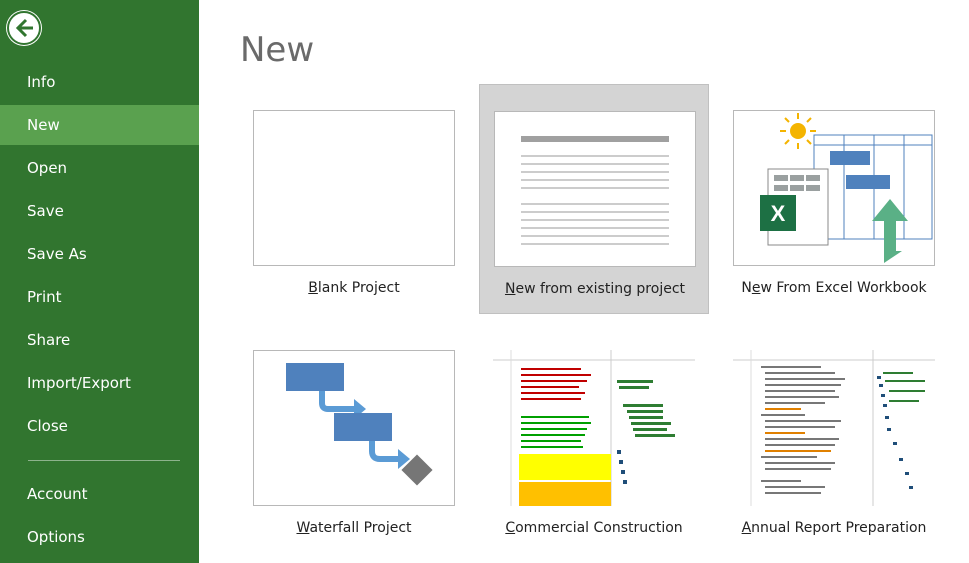  Describe the element at coordinates (99, 537) in the screenshot. I see `nav-options: Options` at that location.